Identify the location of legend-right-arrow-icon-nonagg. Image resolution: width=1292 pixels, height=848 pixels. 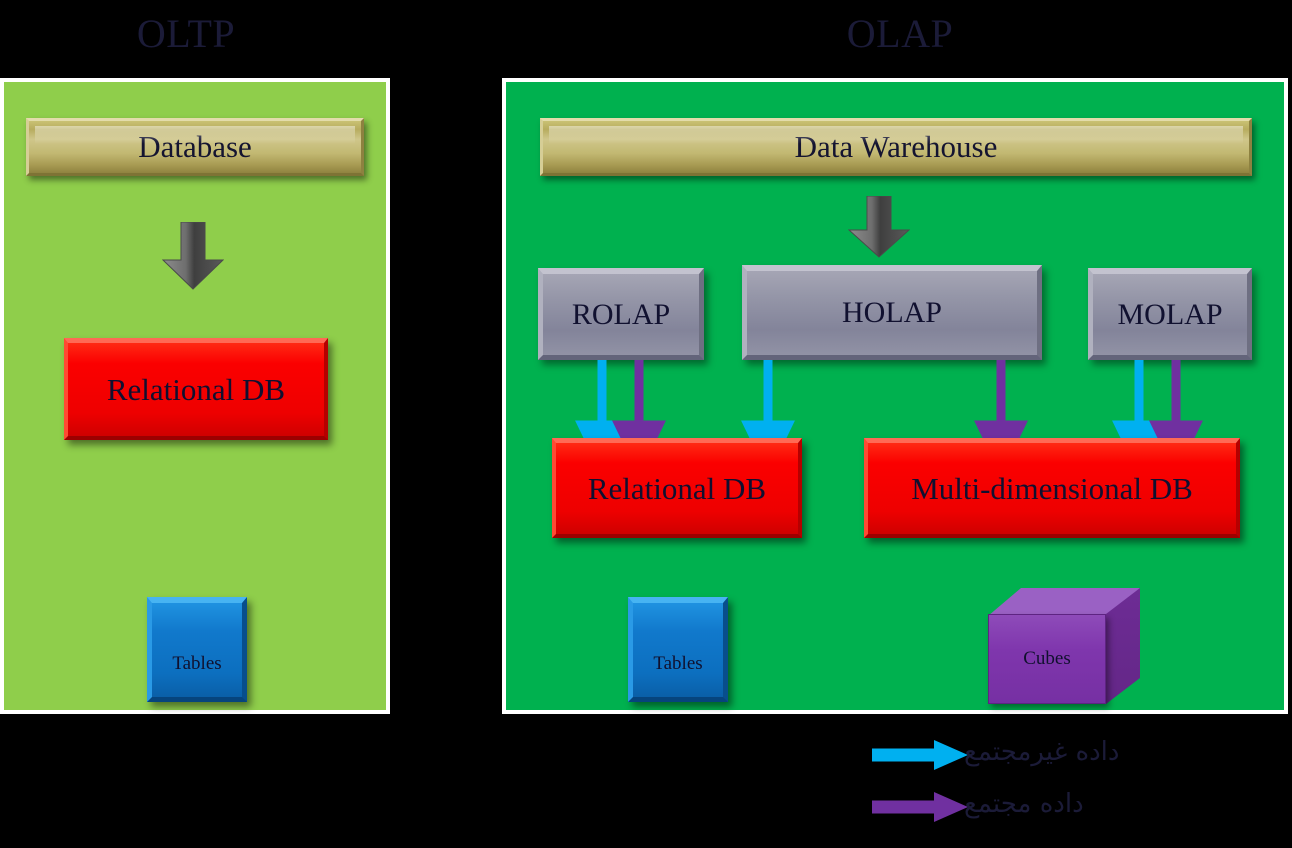
(920, 755).